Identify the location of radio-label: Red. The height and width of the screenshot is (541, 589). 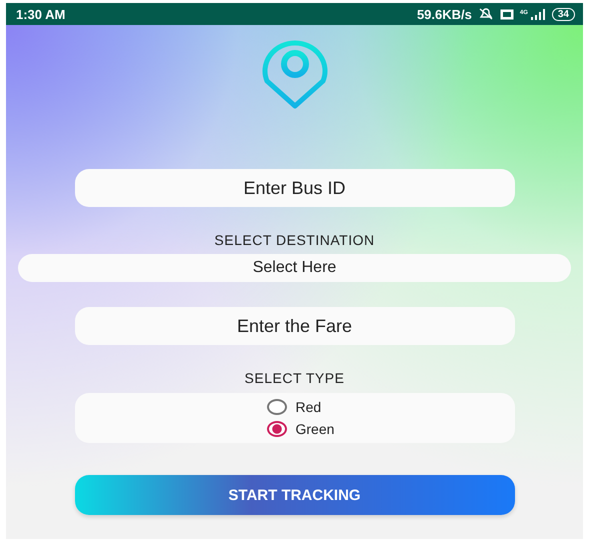
(309, 407).